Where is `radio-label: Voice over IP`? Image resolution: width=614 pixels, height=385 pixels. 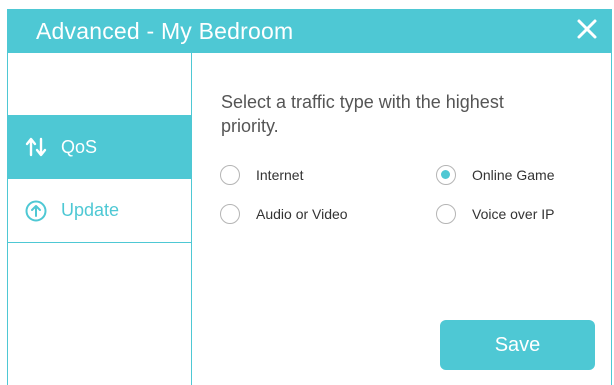 radio-label: Voice over IP is located at coordinates (513, 214).